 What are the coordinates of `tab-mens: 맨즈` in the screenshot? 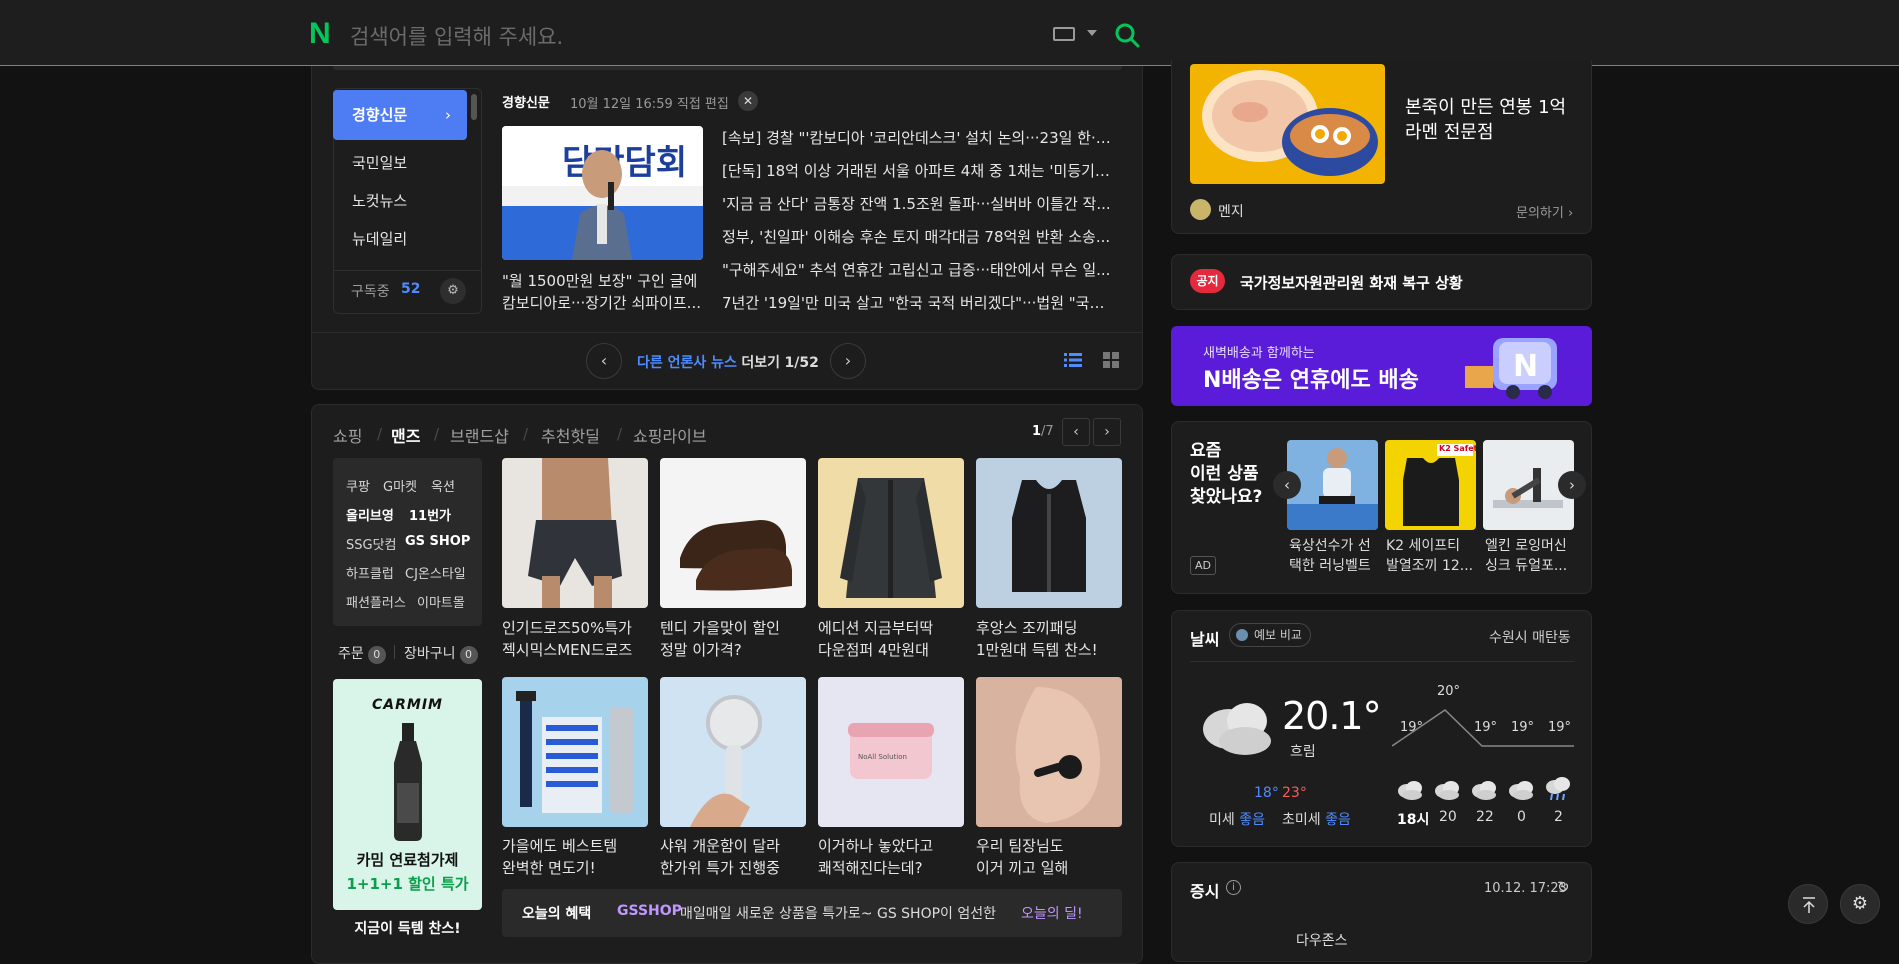 It's located at (405, 435).